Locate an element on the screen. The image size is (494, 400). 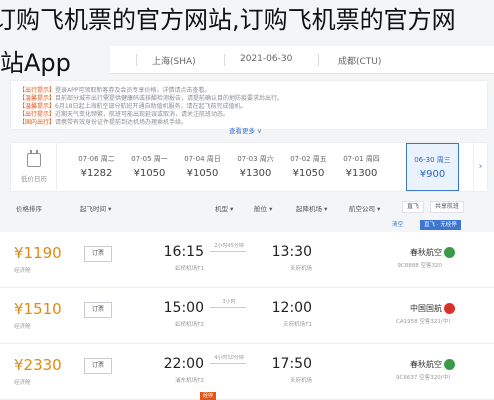
clear-options-link: 清空 is located at coordinates (397, 225).